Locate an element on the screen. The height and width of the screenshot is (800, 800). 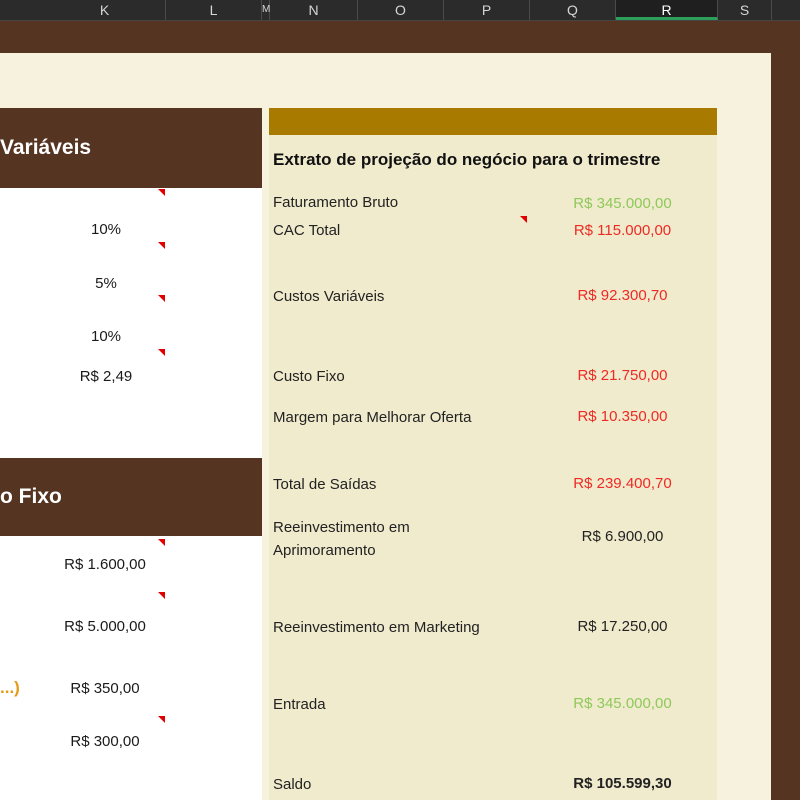
column-header-k: K is located at coordinates (105, 10).